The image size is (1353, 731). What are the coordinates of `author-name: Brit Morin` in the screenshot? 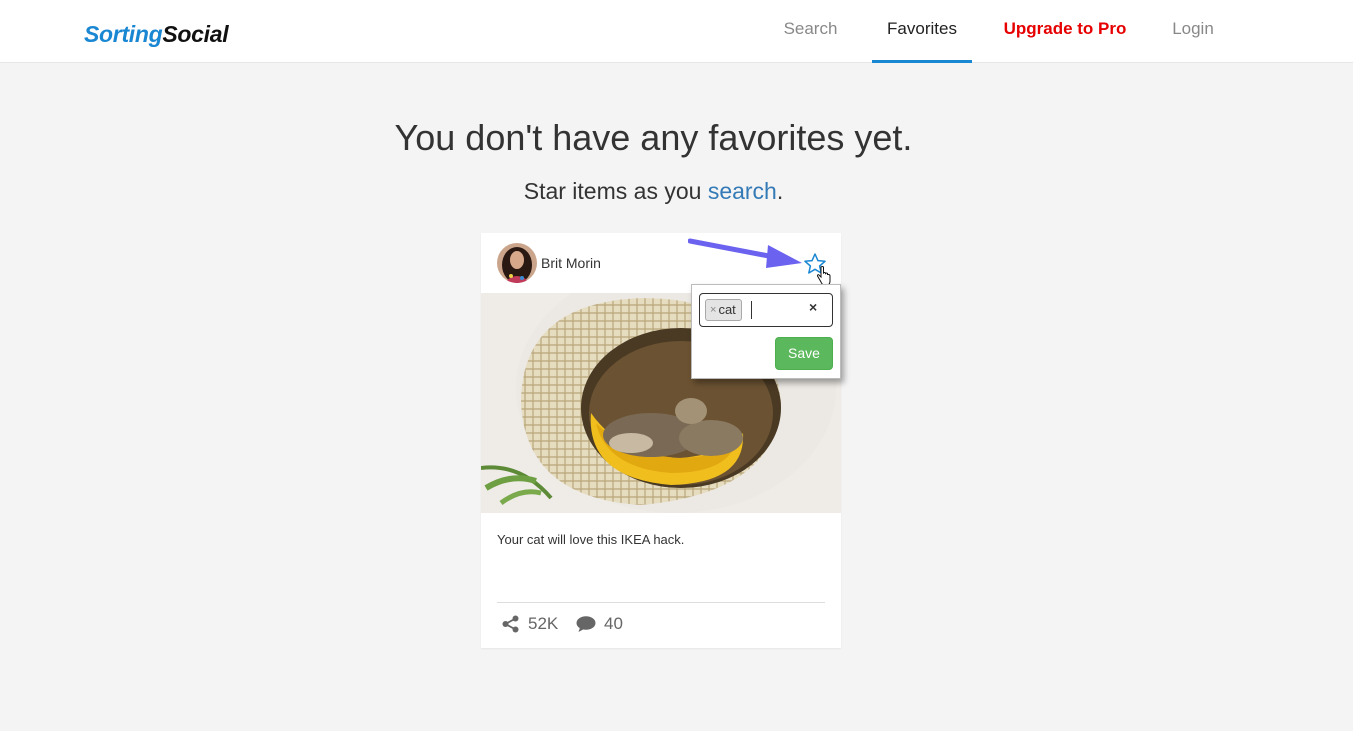 It's located at (571, 263).